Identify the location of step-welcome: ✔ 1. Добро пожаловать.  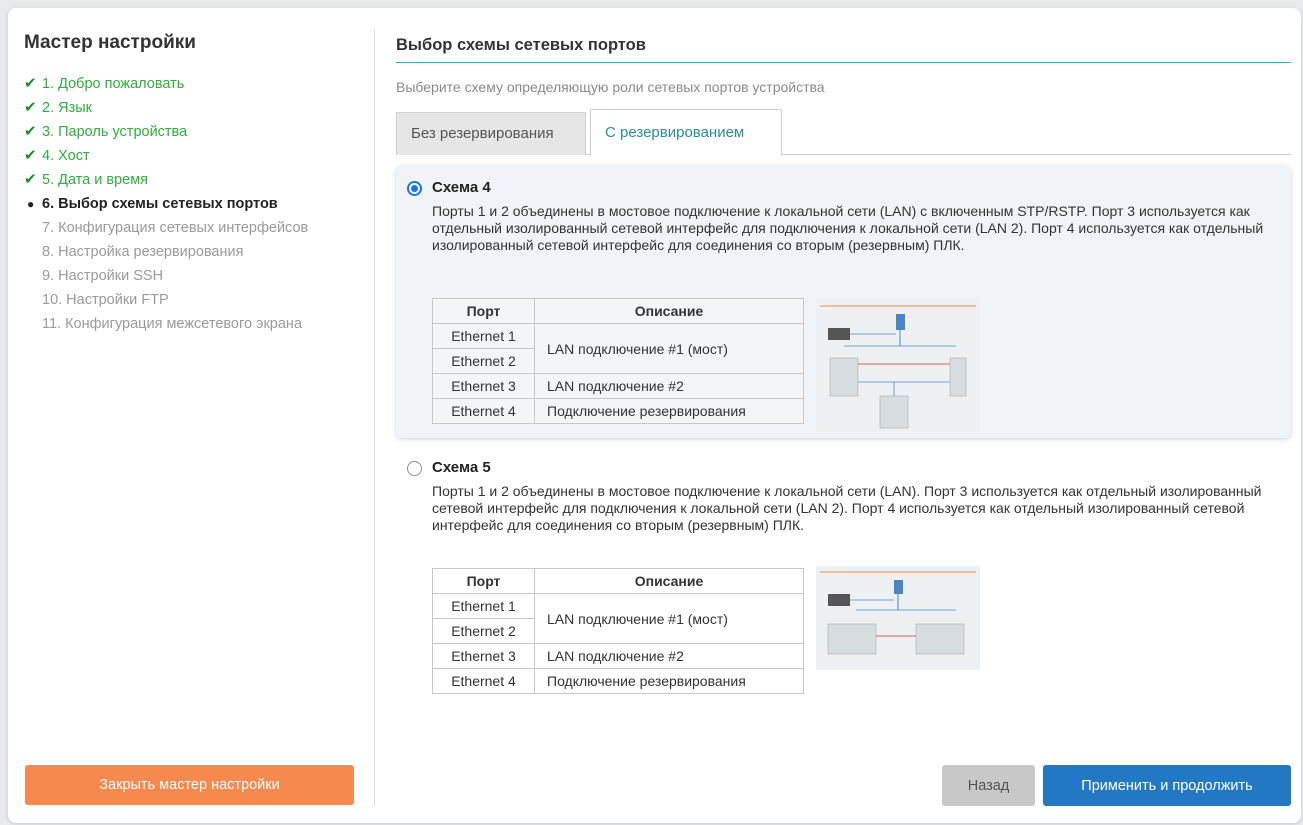
(166, 84).